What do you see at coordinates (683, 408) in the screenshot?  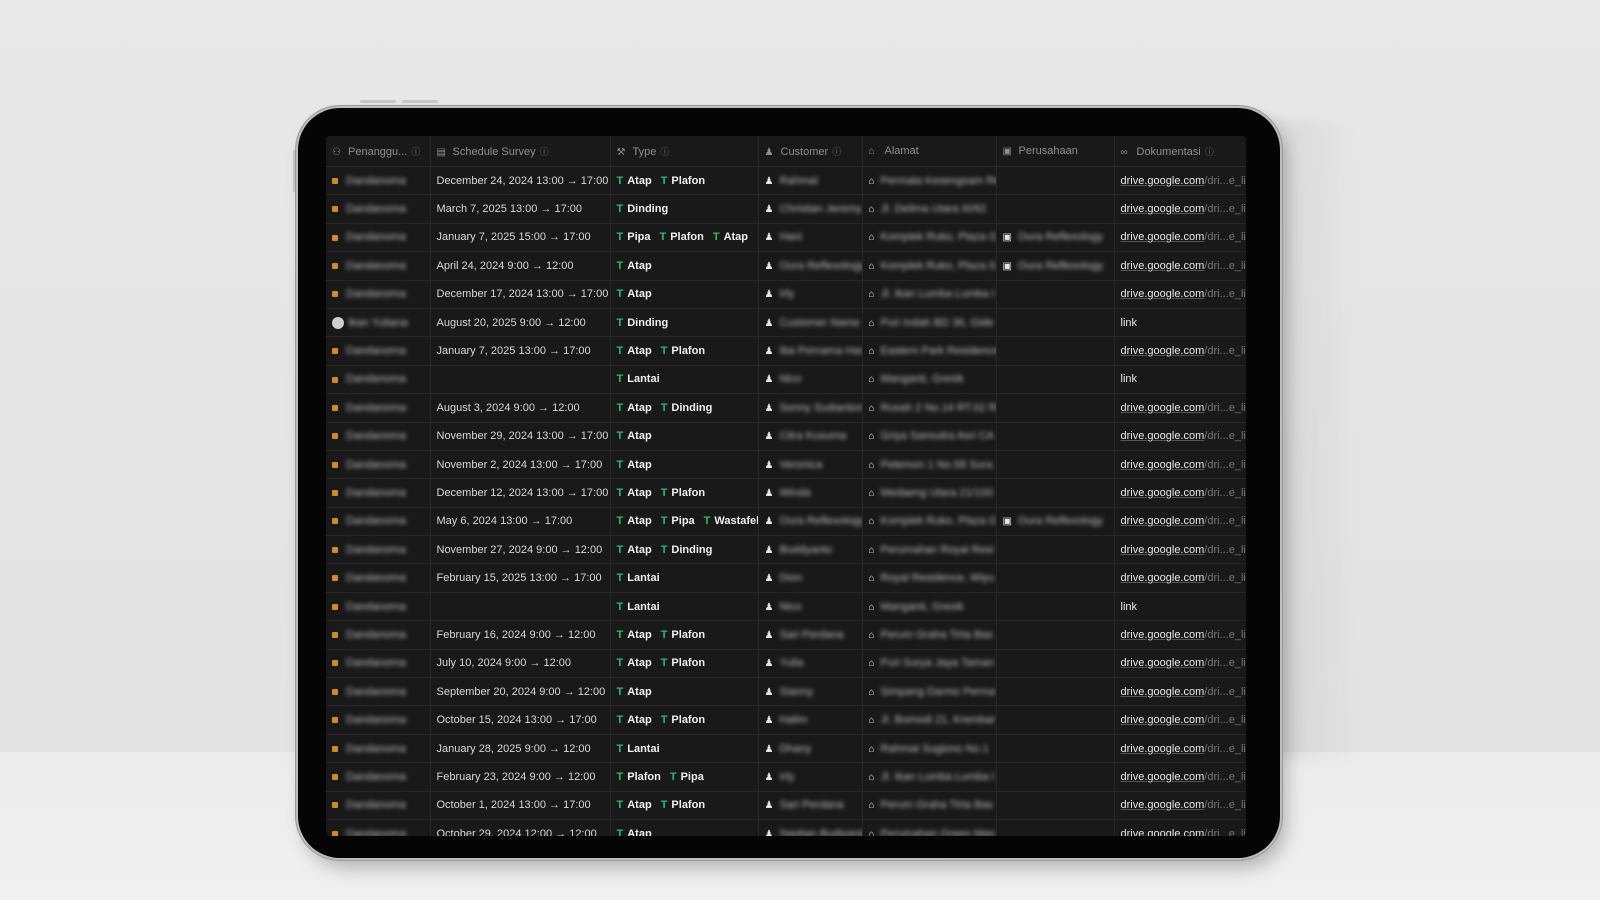 I see `cell-type: Τ Atap Τ Dinding` at bounding box center [683, 408].